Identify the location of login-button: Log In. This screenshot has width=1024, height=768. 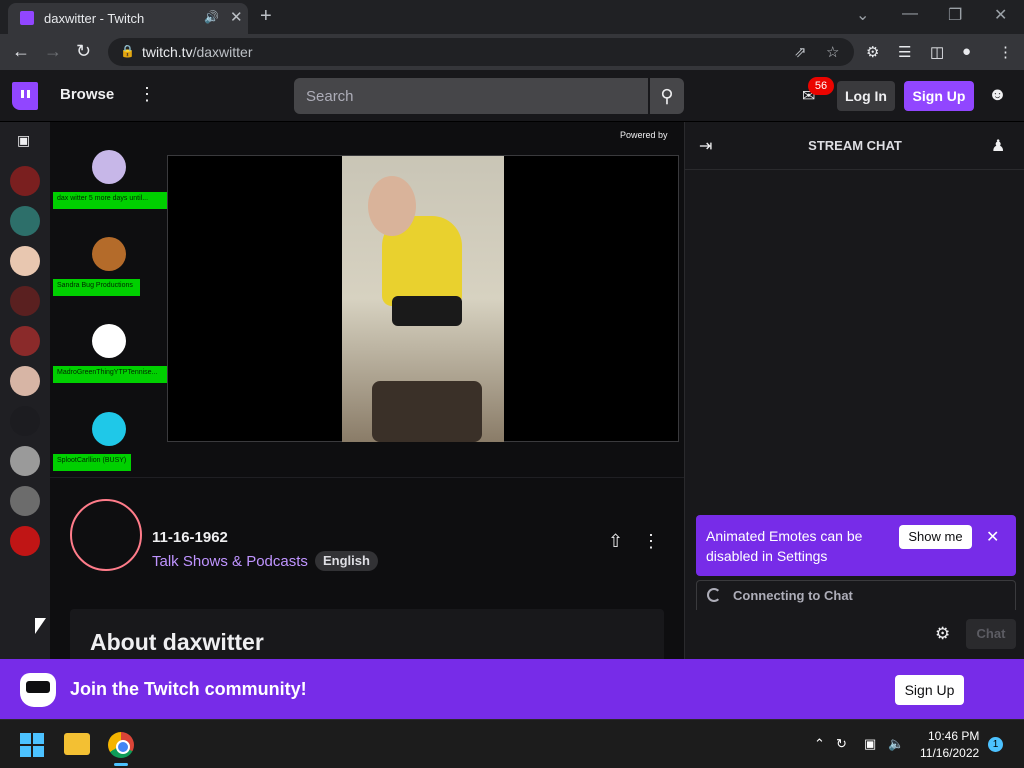
(866, 96).